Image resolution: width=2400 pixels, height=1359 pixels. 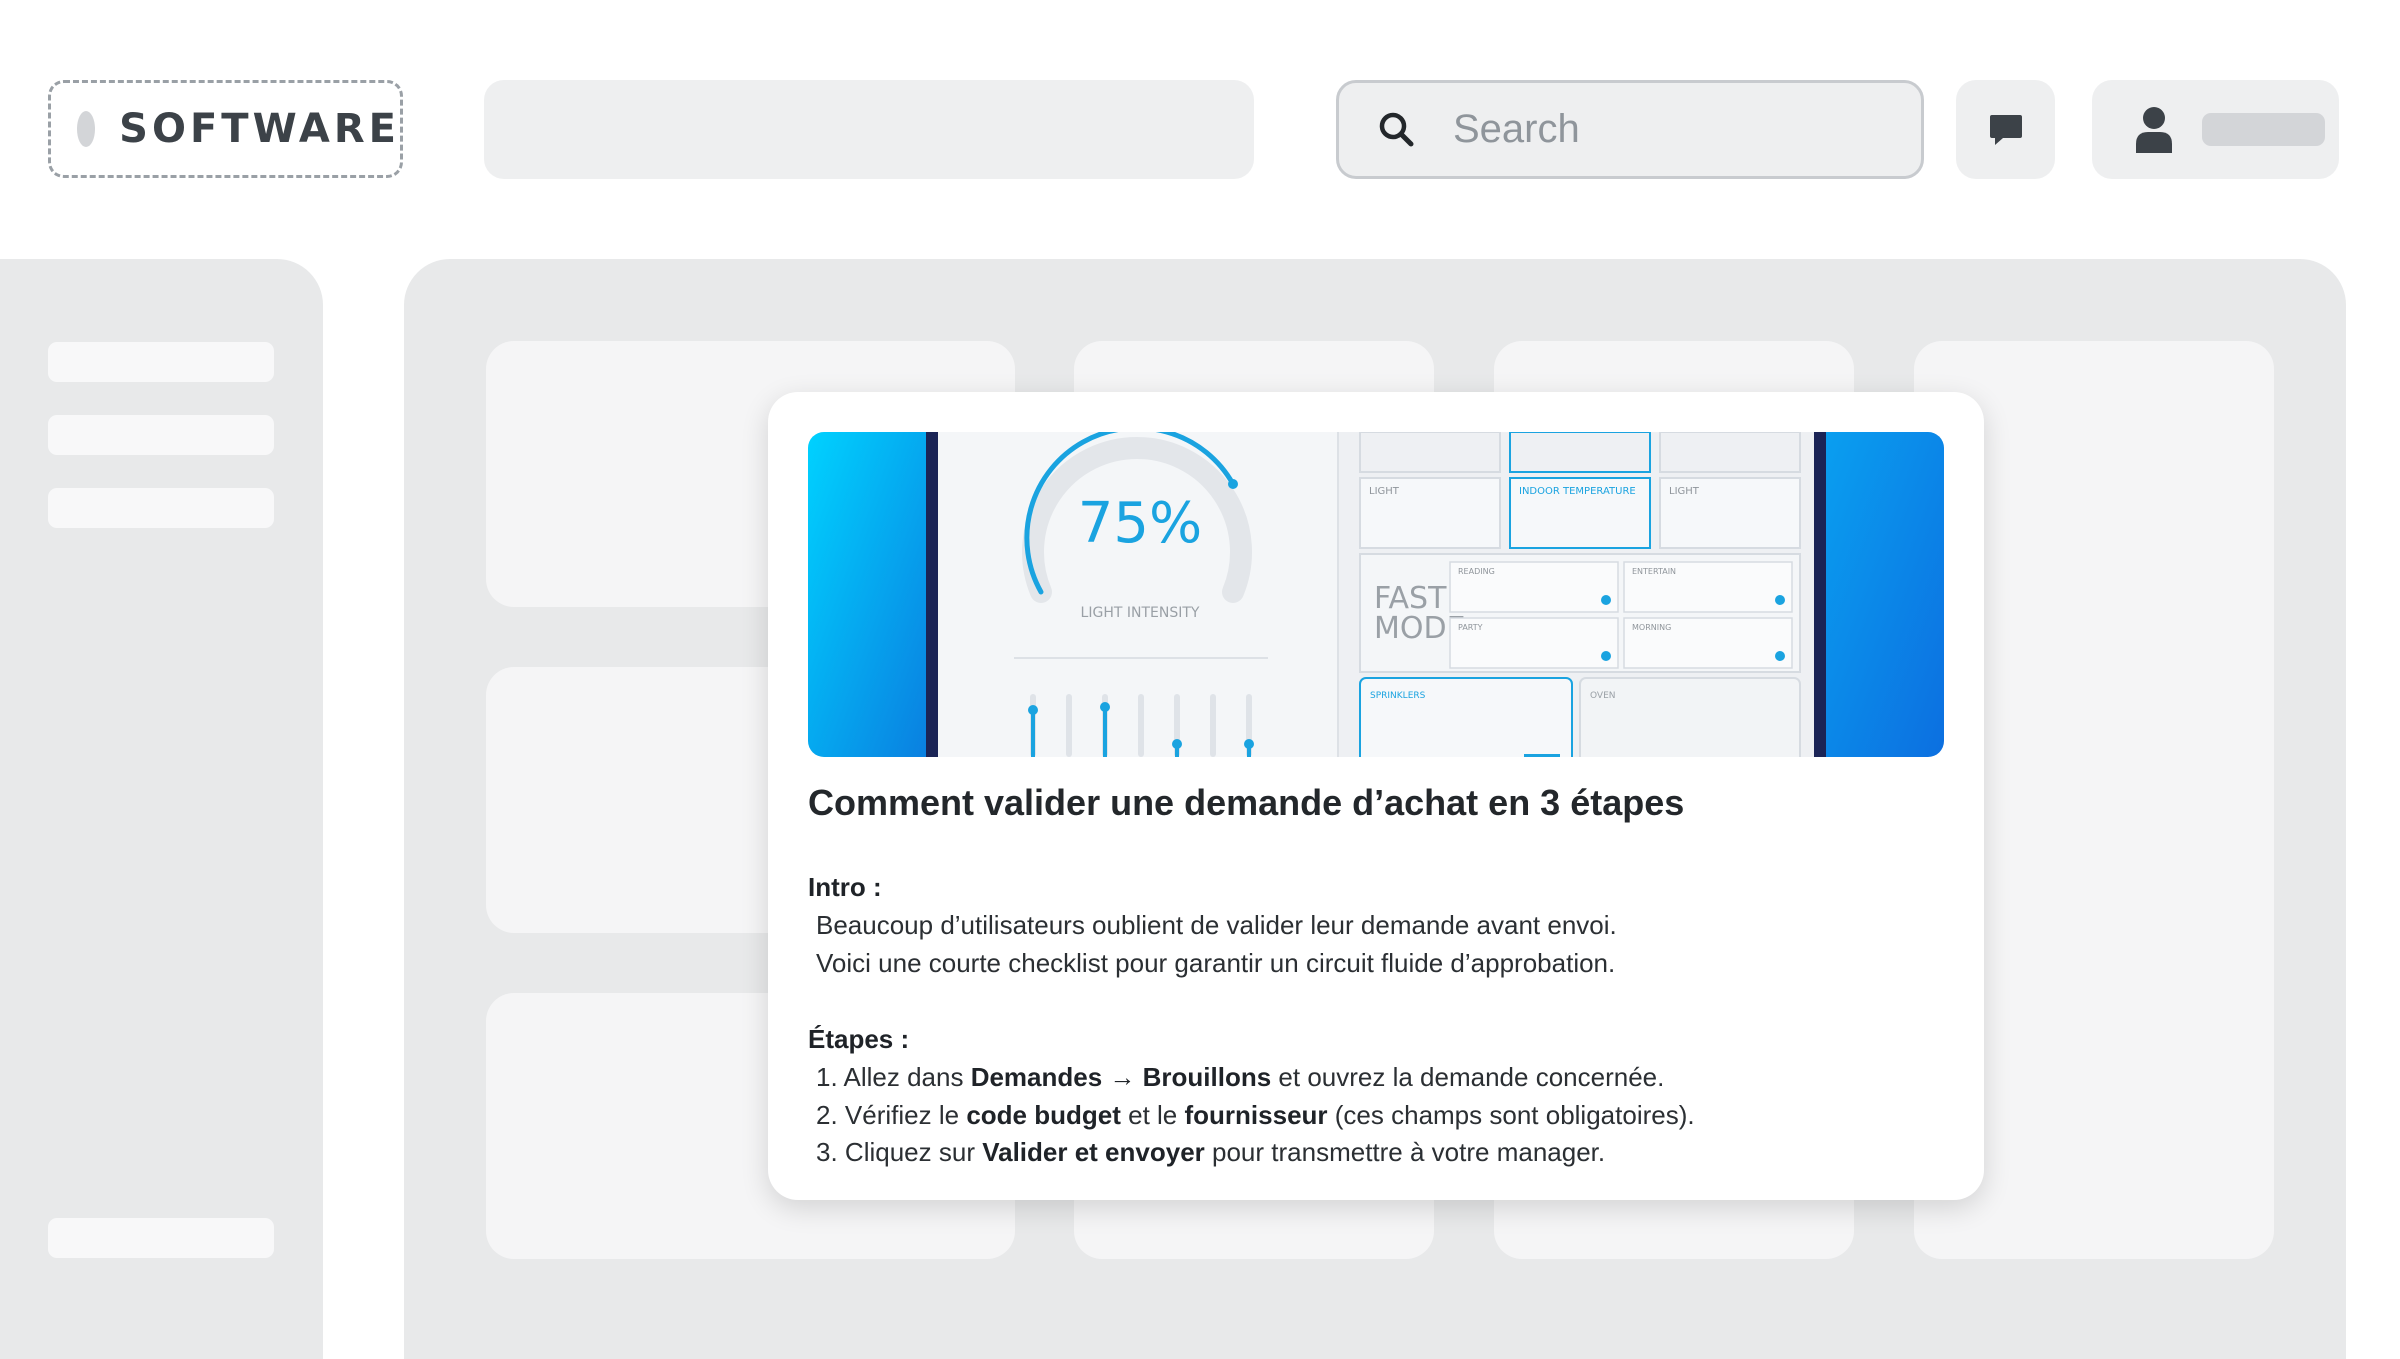 I want to click on step-text: Vérifiez le, so click(x=902, y=1115).